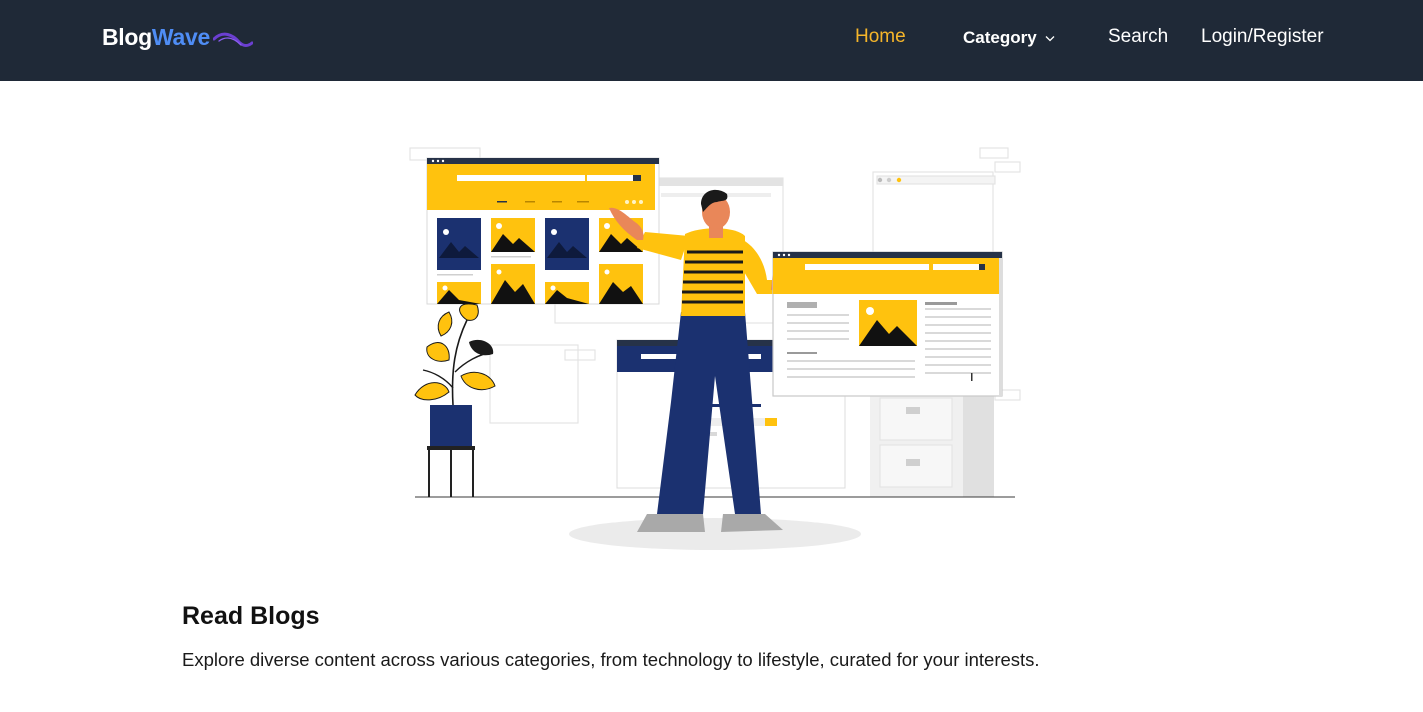 This screenshot has width=1423, height=712. I want to click on nav-category-label: Category, so click(1000, 37).